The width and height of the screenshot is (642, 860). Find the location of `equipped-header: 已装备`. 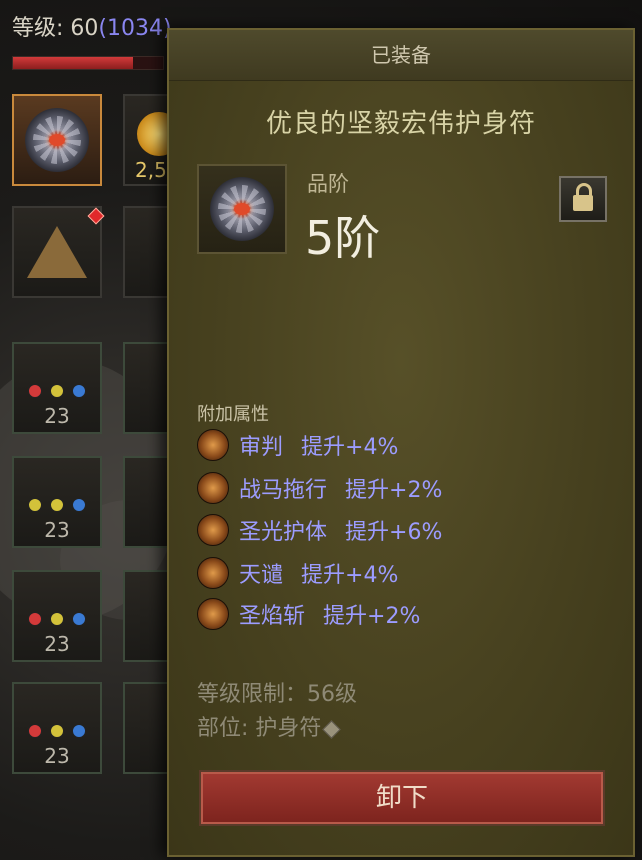

equipped-header: 已装备 is located at coordinates (401, 55).